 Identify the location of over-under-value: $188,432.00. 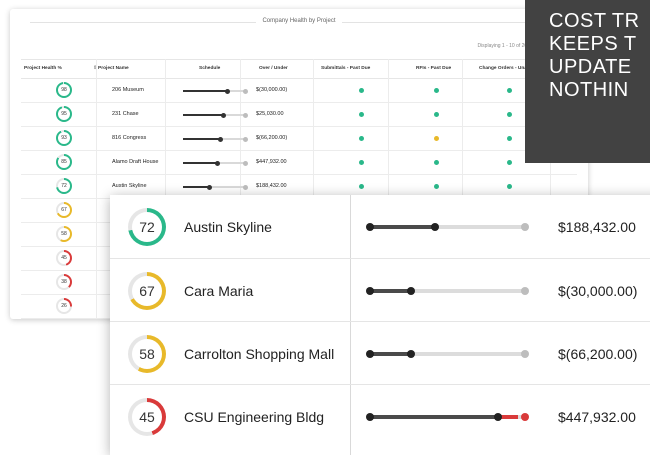
(597, 227).